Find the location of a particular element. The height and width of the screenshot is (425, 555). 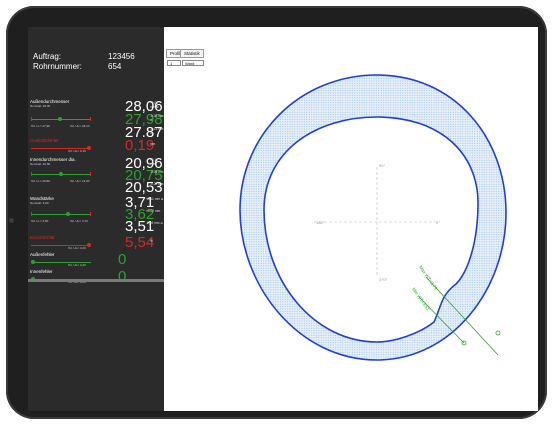

outer-diameter-avg-unit: -0,02 mm ⊘ is located at coordinates (157, 118).